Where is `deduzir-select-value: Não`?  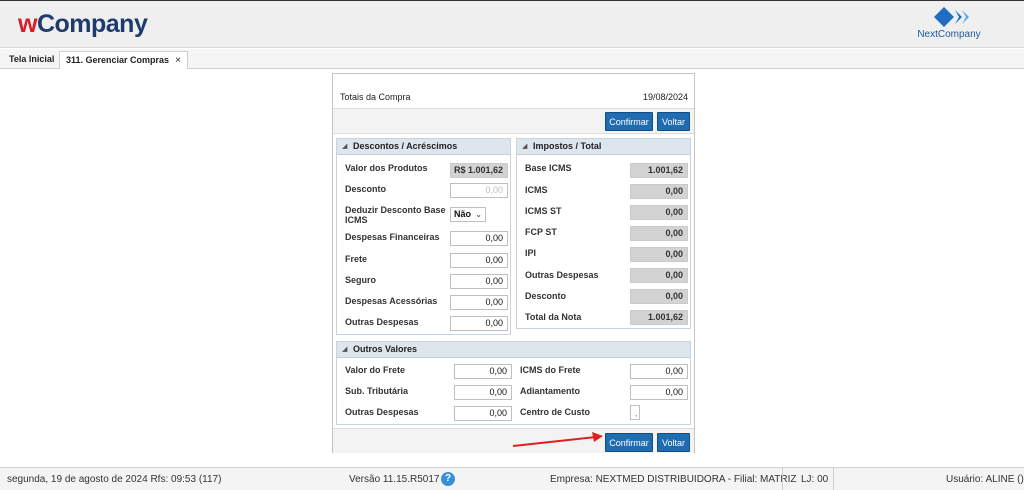 deduzir-select-value: Não is located at coordinates (463, 214).